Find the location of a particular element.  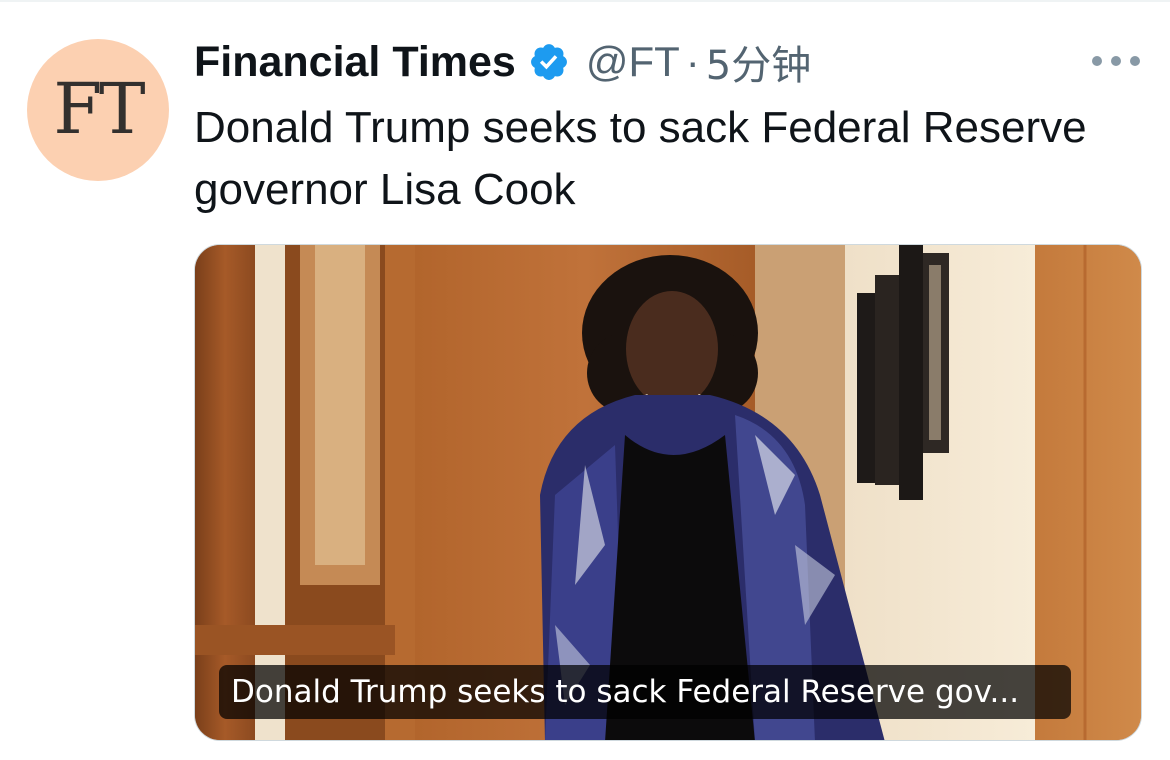

more-options-icon is located at coordinates (1116, 61).